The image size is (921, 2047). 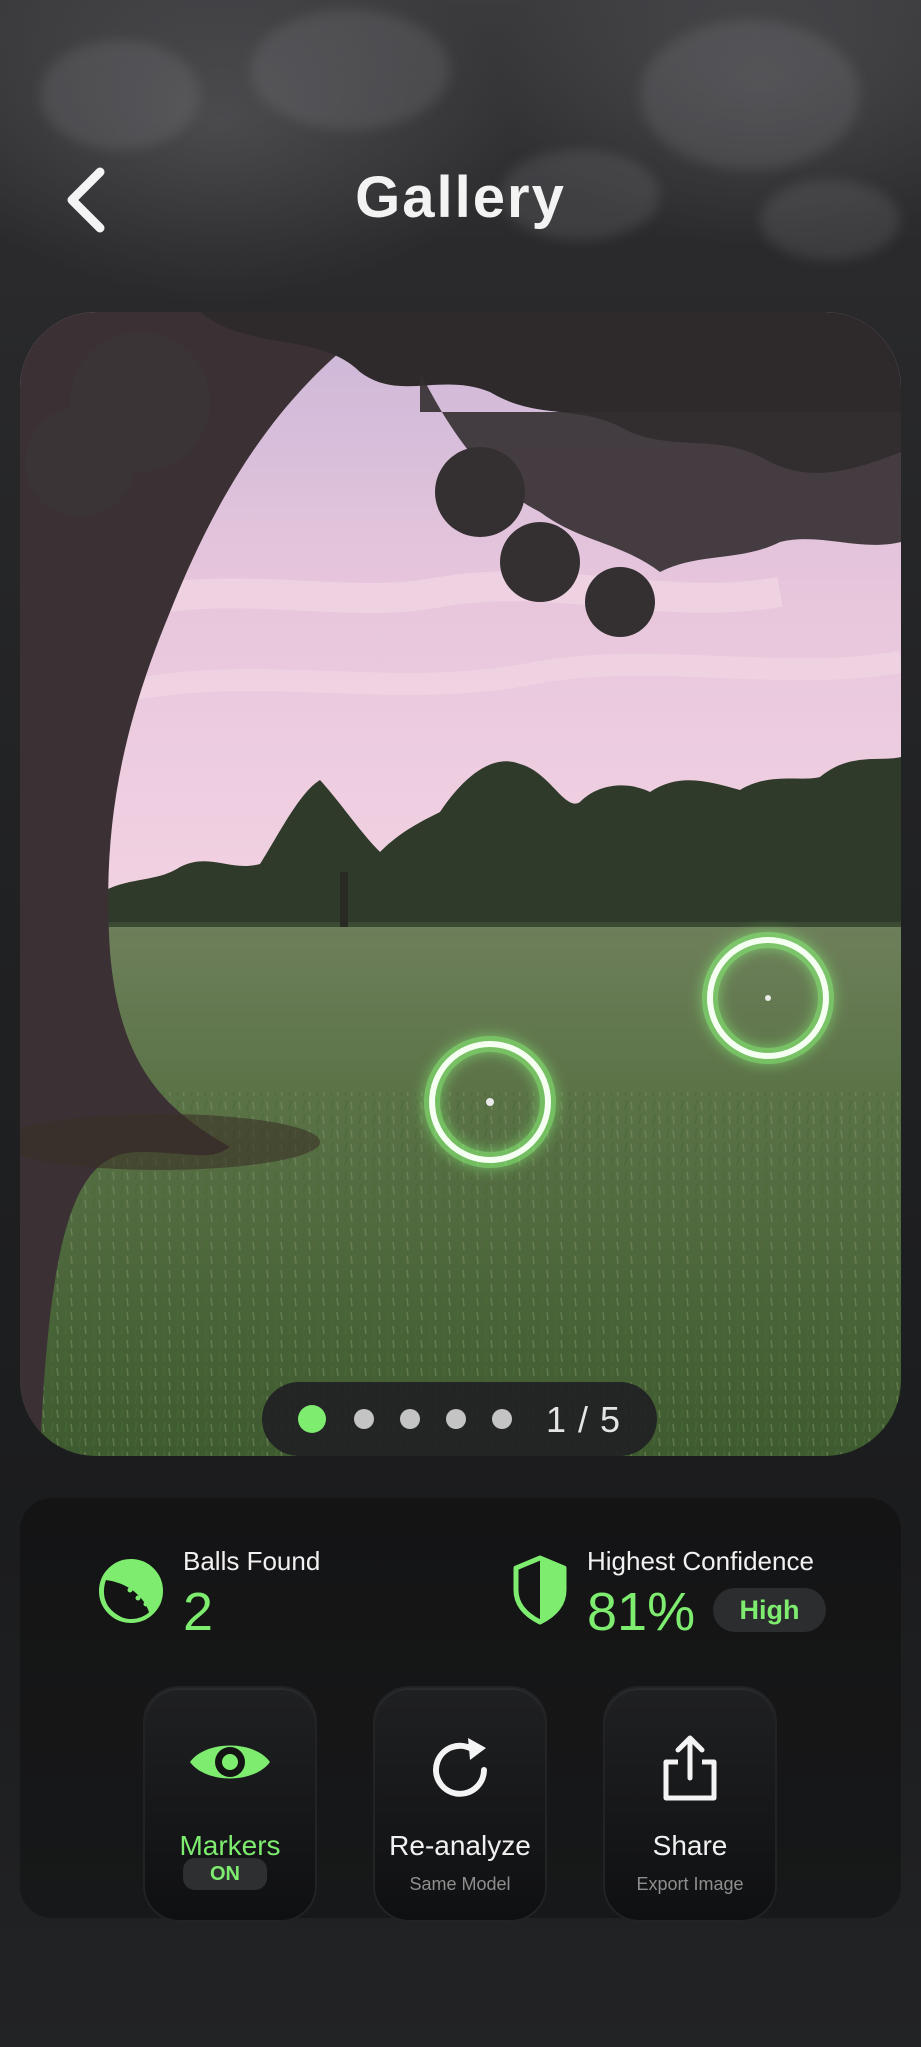 What do you see at coordinates (230, 1762) in the screenshot?
I see `eye-icon` at bounding box center [230, 1762].